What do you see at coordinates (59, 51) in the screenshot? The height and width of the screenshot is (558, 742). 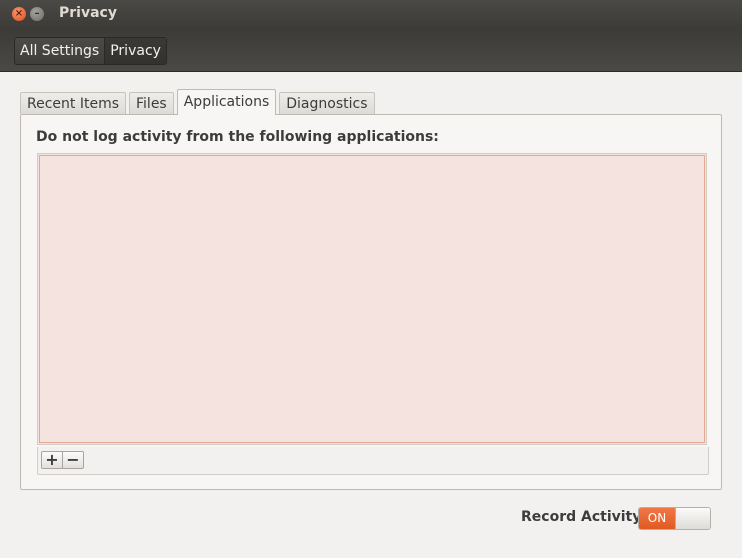 I see `breadcrumb-all-settings: All Settings` at bounding box center [59, 51].